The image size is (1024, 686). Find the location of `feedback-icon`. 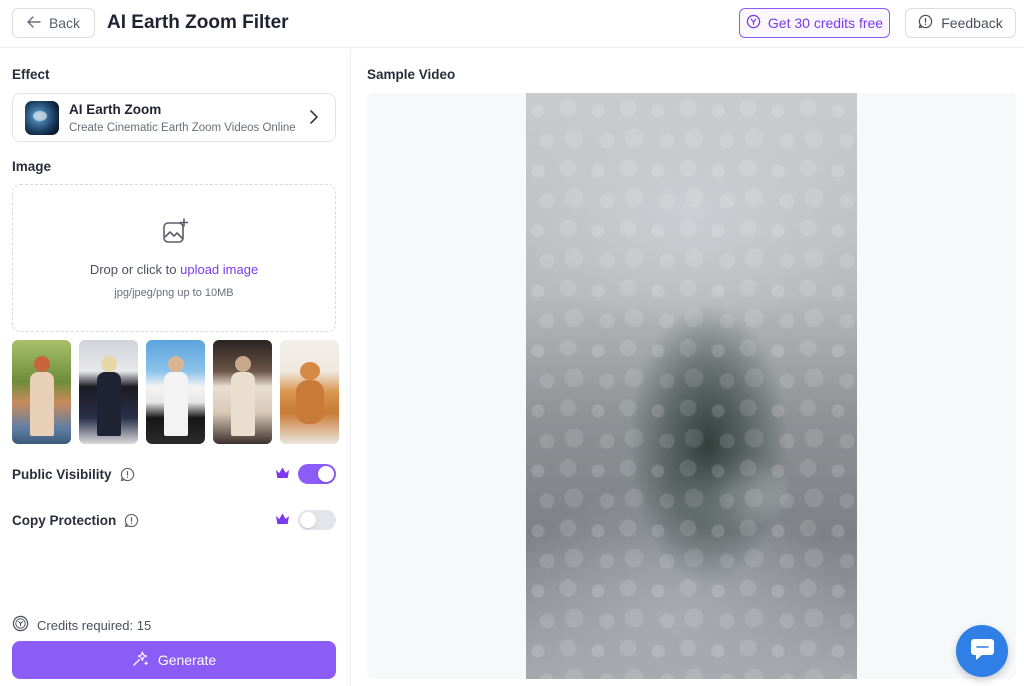

feedback-icon is located at coordinates (925, 23).